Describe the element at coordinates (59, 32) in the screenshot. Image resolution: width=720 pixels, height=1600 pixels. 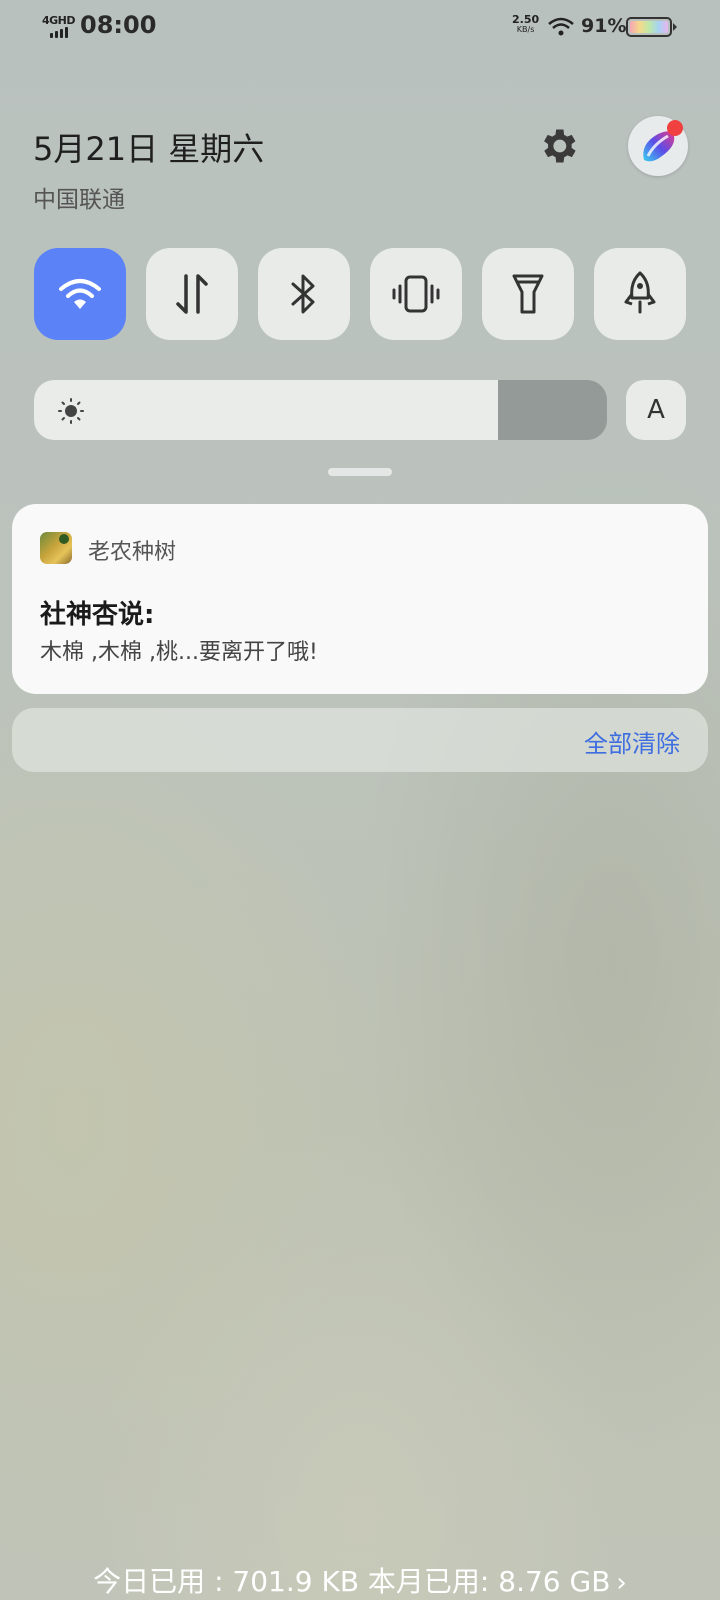
I see `signal-icon` at that location.